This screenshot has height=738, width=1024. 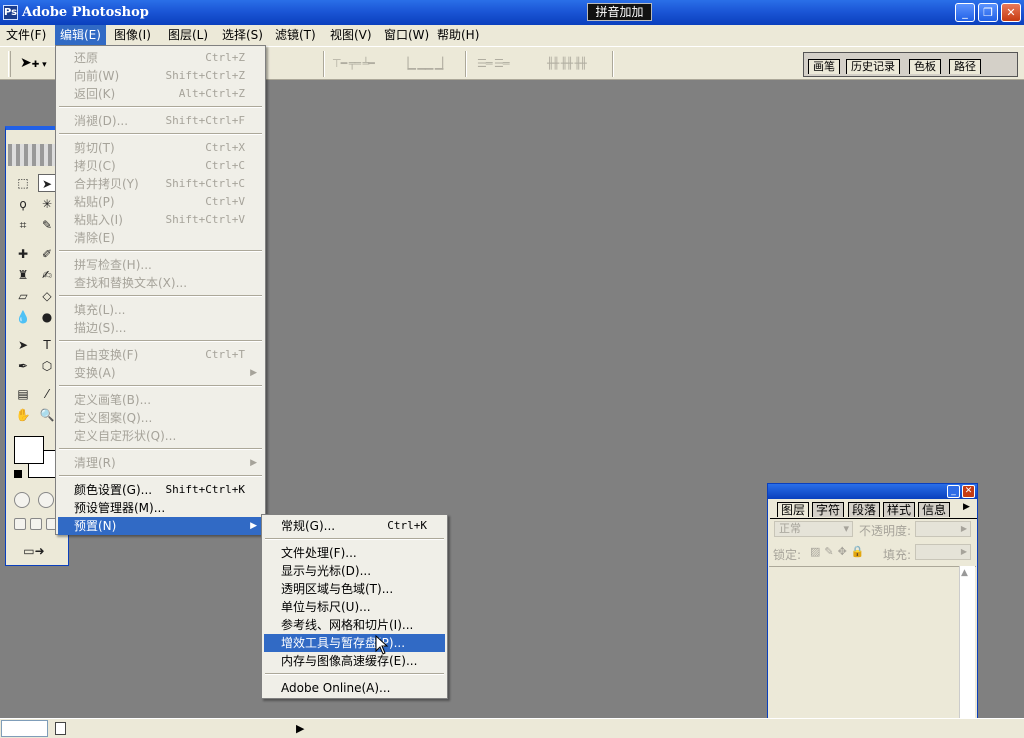 What do you see at coordinates (22, 500) in the screenshot?
I see `standard-mode-icon` at bounding box center [22, 500].